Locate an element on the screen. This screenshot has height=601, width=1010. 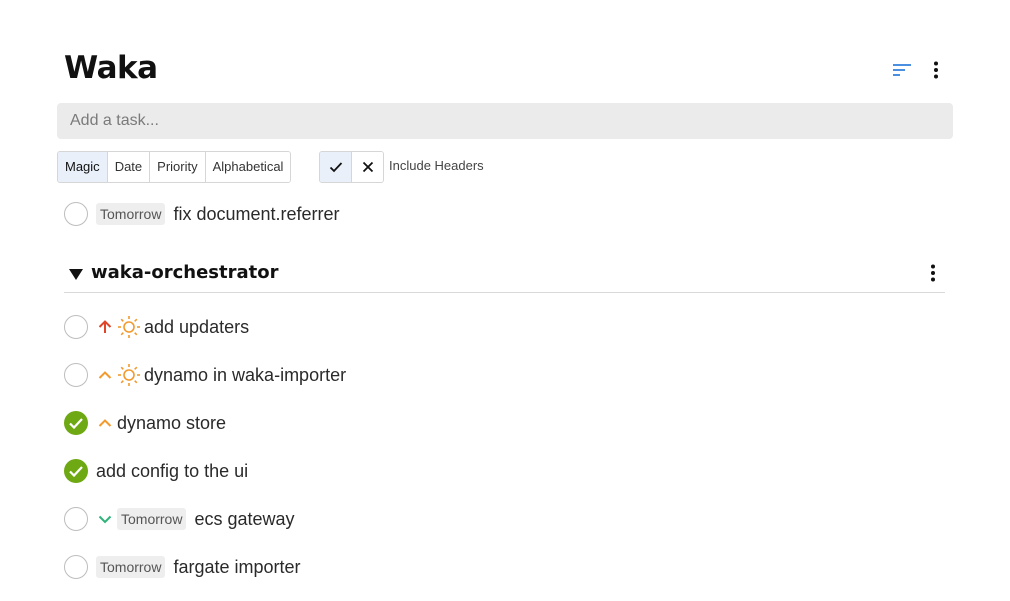
task-text: dynamo in waka-importer is located at coordinates (245, 375).